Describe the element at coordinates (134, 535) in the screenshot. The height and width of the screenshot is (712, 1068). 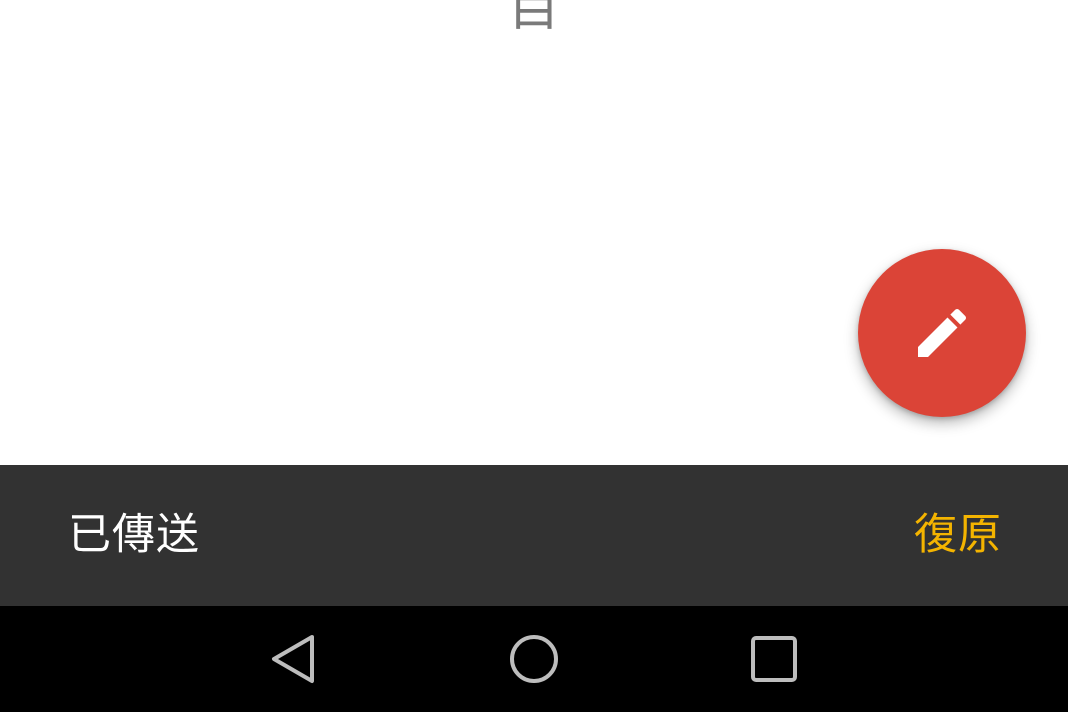
I see `snackbar-message: 已傳送` at that location.